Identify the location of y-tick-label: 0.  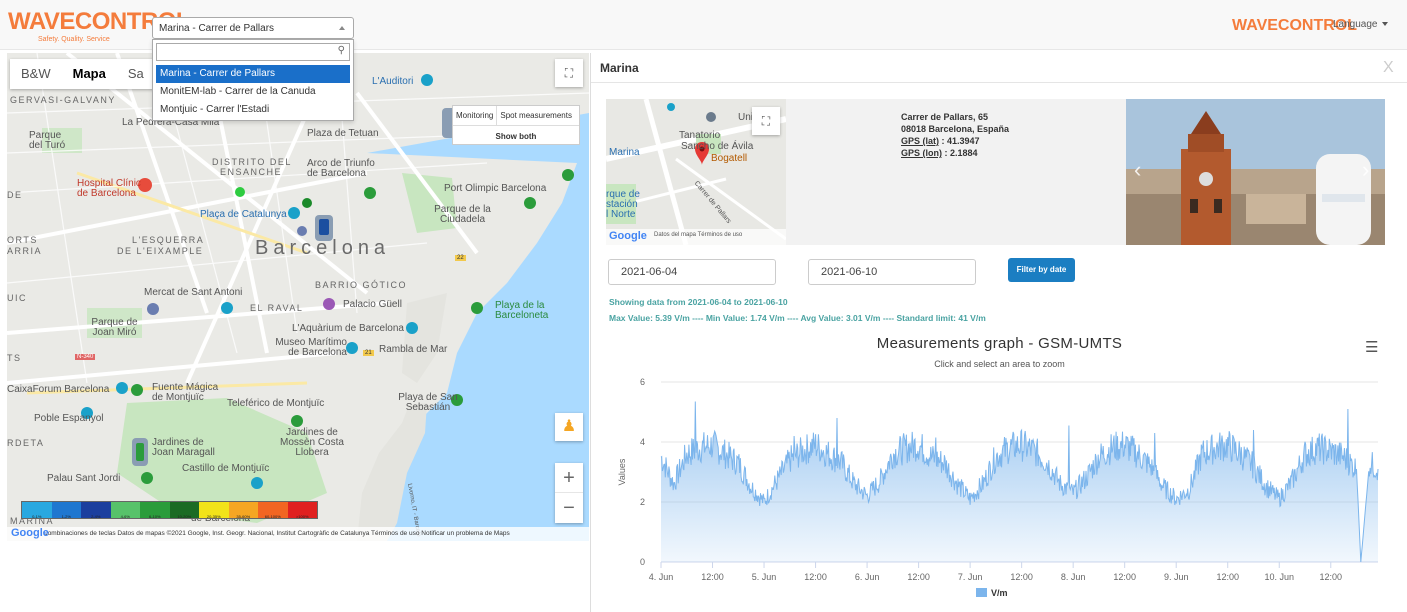
(642, 562).